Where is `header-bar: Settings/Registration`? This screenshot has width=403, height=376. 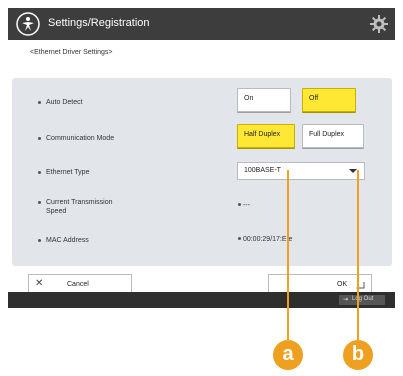
header-bar: Settings/Registration is located at coordinates (201, 24).